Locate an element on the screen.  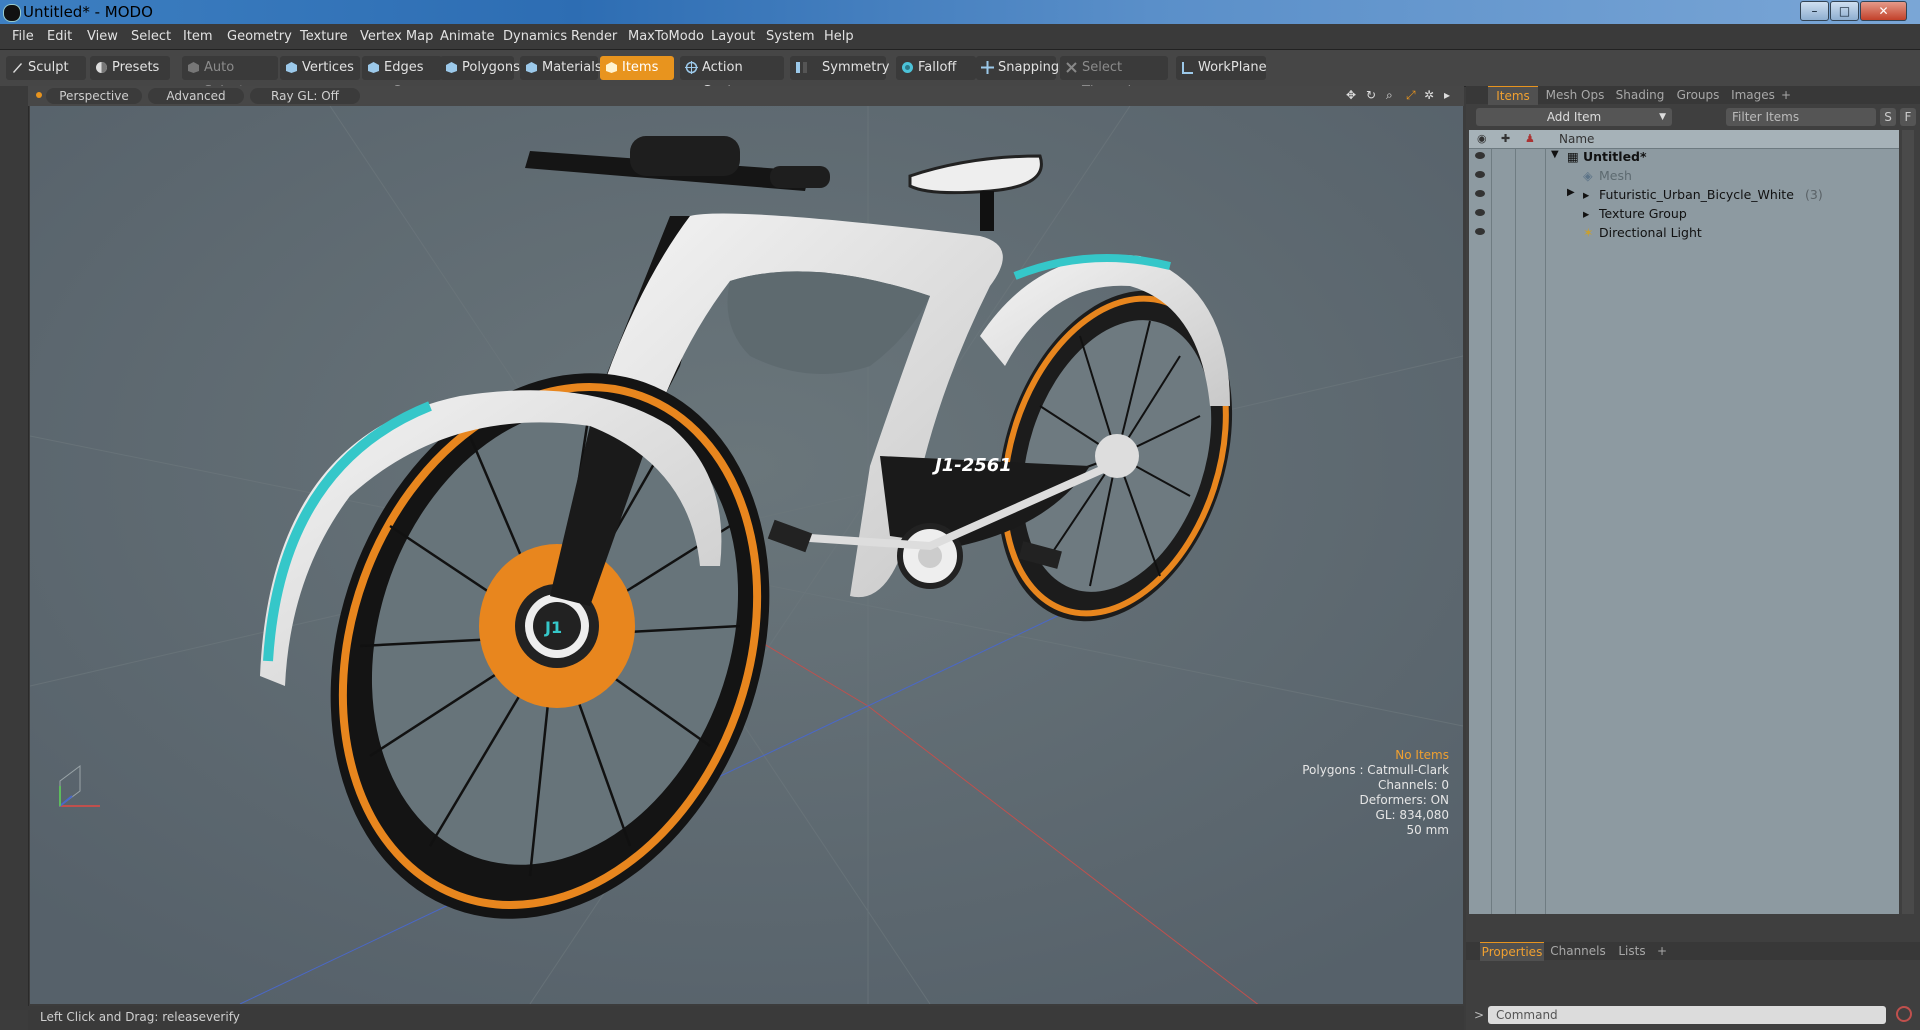
command-record-icon is located at coordinates (1904, 1014).